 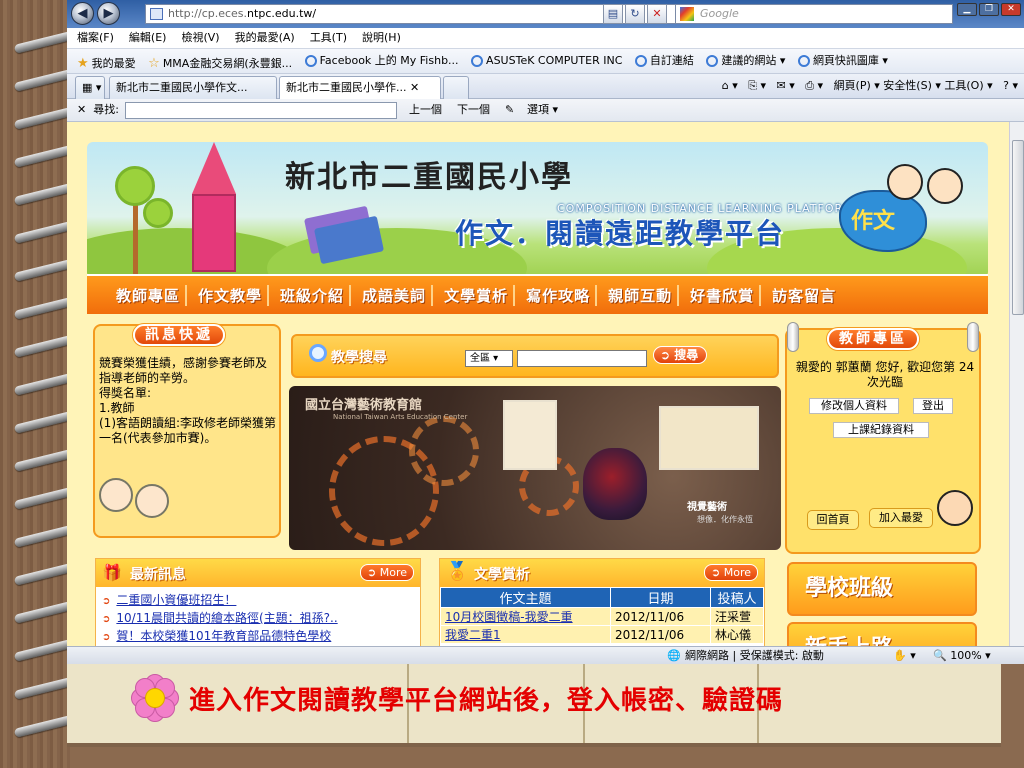 What do you see at coordinates (833, 520) in the screenshot?
I see `home-button: 回首頁` at bounding box center [833, 520].